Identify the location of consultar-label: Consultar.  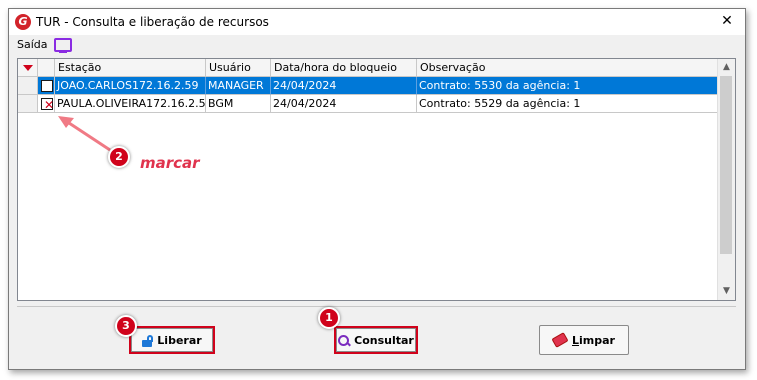
(384, 340).